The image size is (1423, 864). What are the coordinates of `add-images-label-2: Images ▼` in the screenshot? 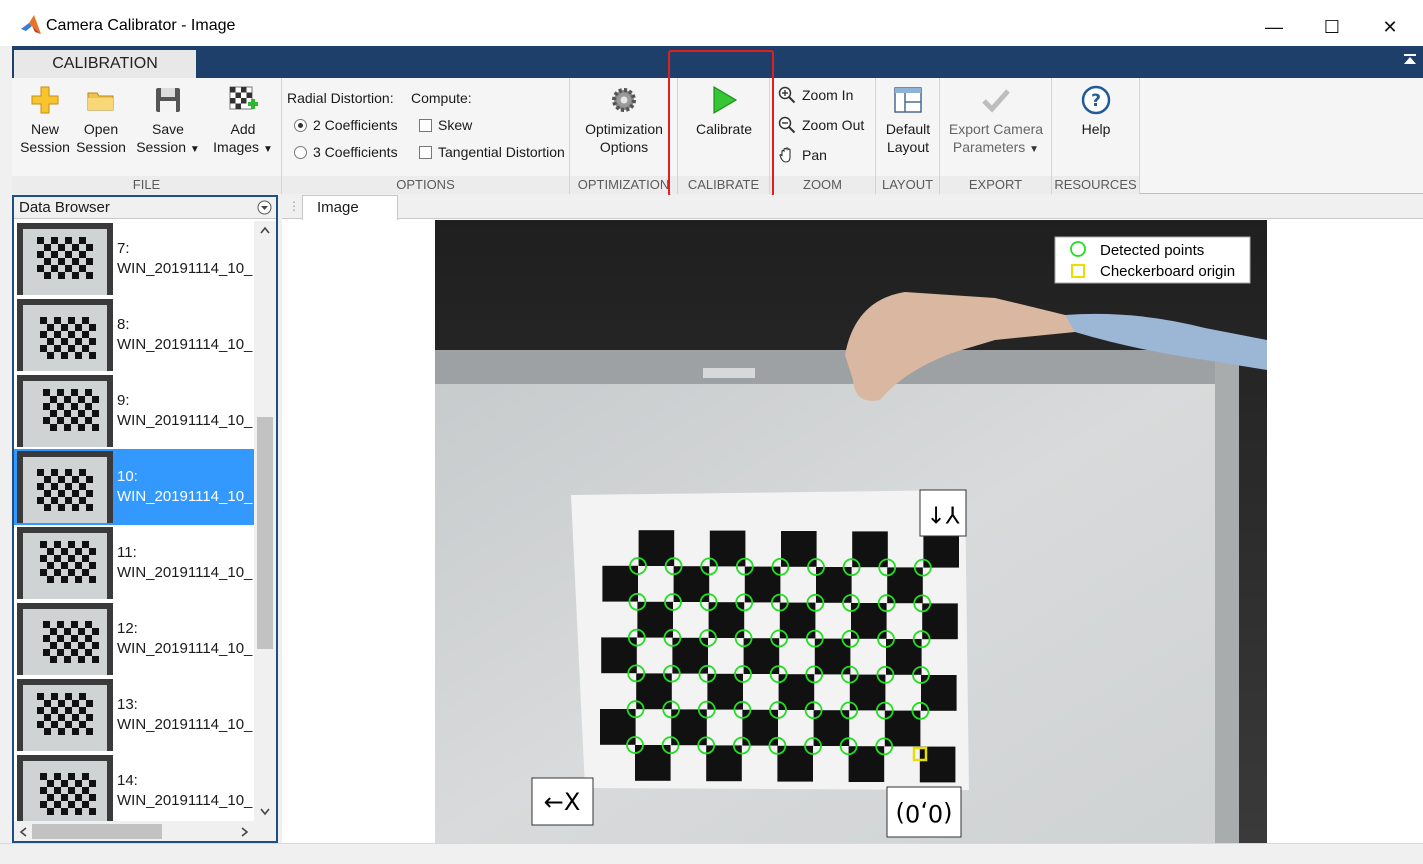 It's located at (243, 147).